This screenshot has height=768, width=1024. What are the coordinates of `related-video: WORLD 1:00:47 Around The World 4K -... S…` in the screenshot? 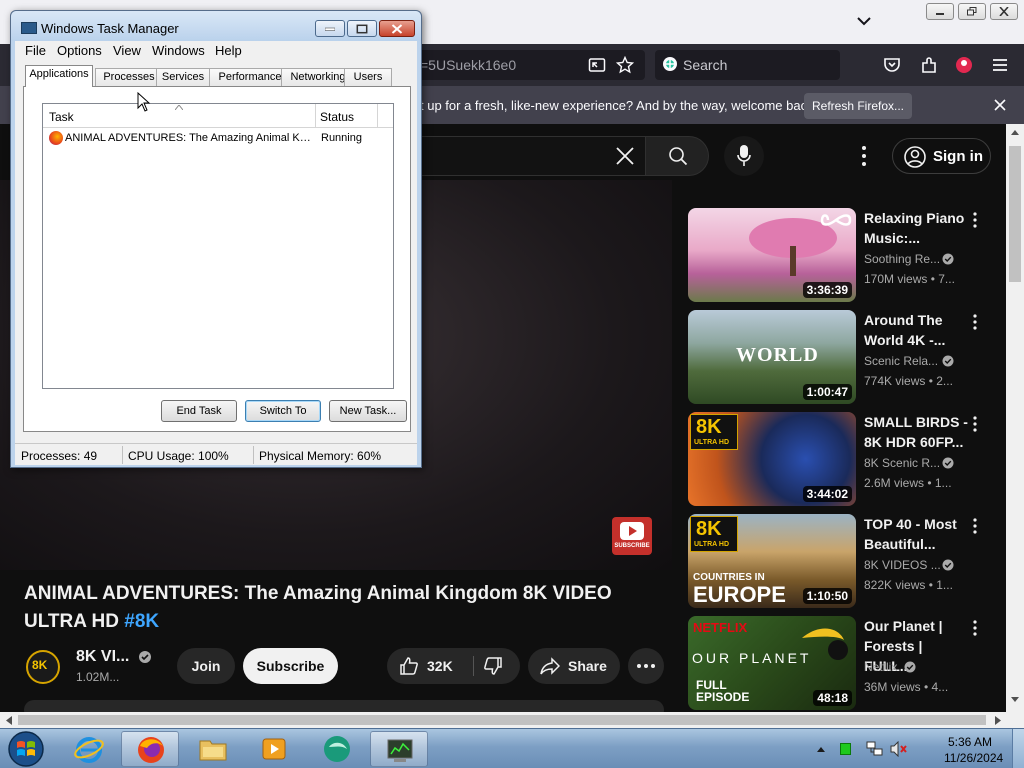 It's located at (843, 357).